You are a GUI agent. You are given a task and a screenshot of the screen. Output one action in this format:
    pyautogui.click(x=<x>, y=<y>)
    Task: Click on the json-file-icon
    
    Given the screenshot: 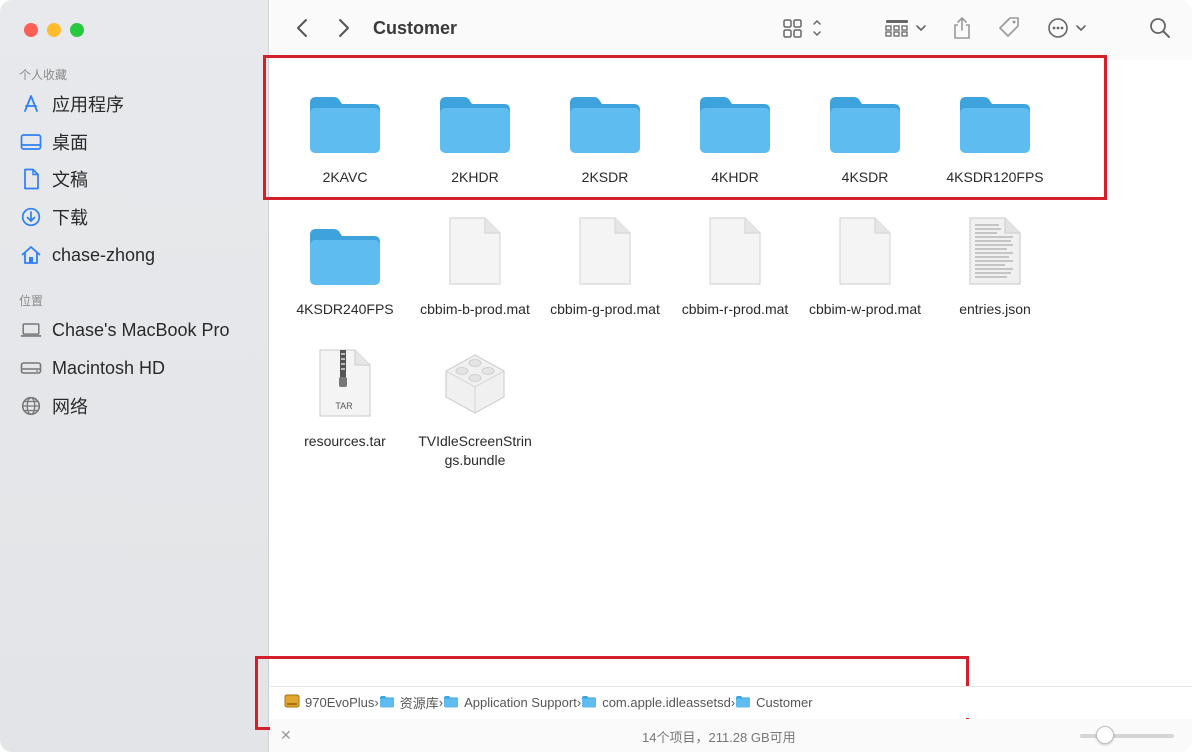 What is the action you would take?
    pyautogui.click(x=995, y=253)
    